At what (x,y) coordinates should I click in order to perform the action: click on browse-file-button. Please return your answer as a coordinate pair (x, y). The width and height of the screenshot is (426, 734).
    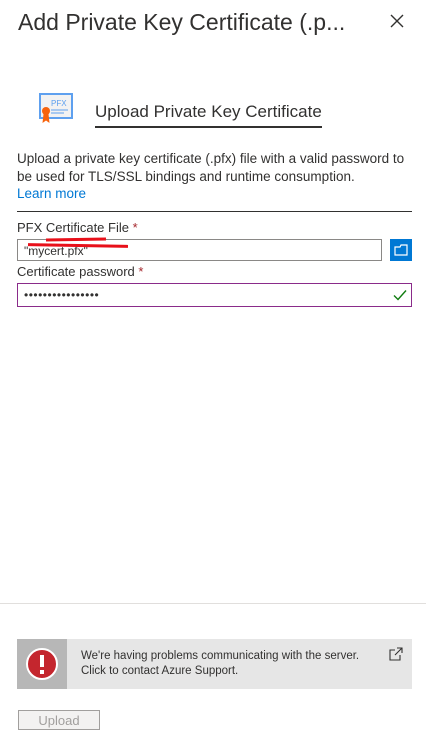
    Looking at the image, I should click on (401, 250).